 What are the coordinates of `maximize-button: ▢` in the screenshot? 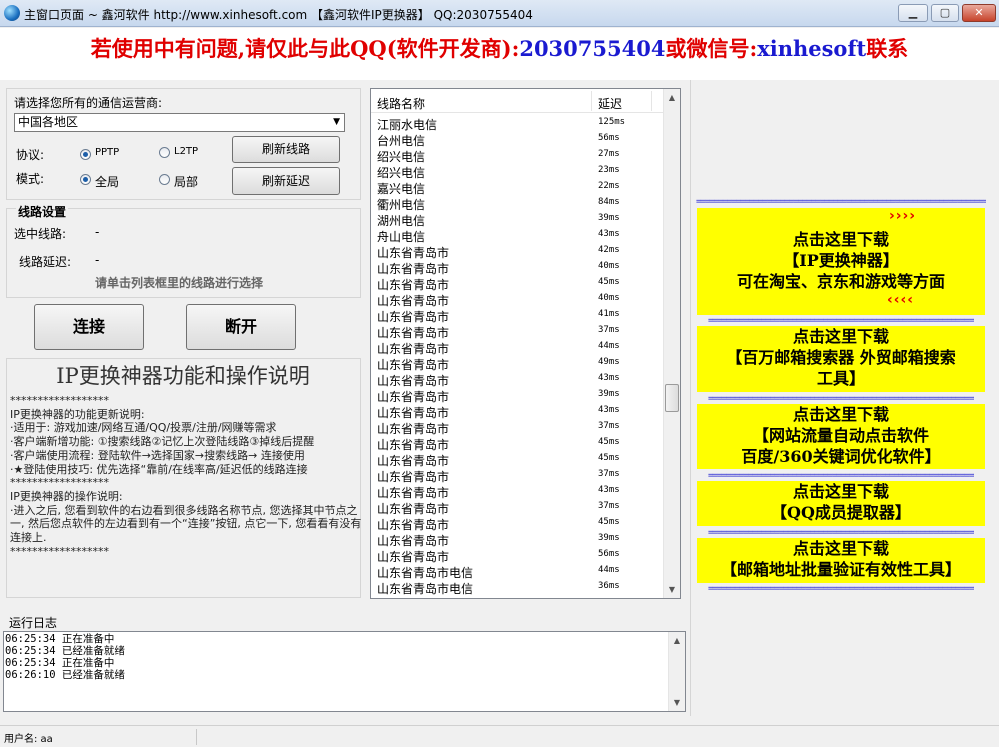 It's located at (945, 13).